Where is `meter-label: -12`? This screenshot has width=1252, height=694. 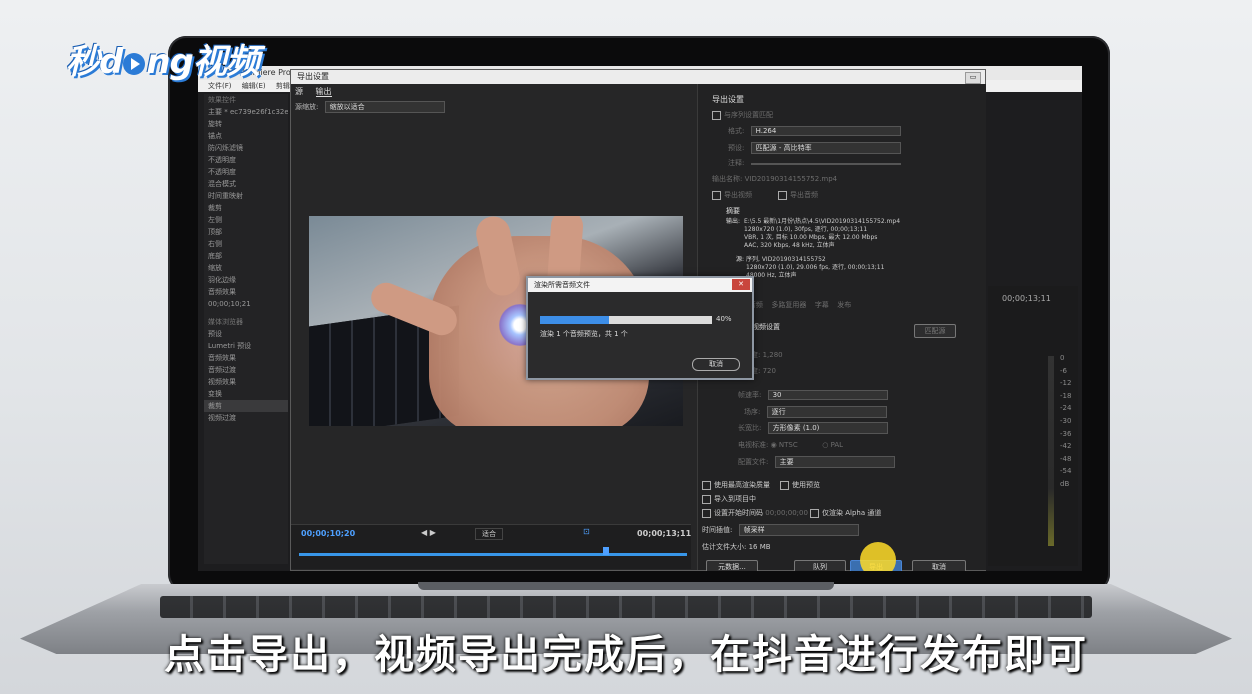
meter-label: -12 is located at coordinates (1066, 383).